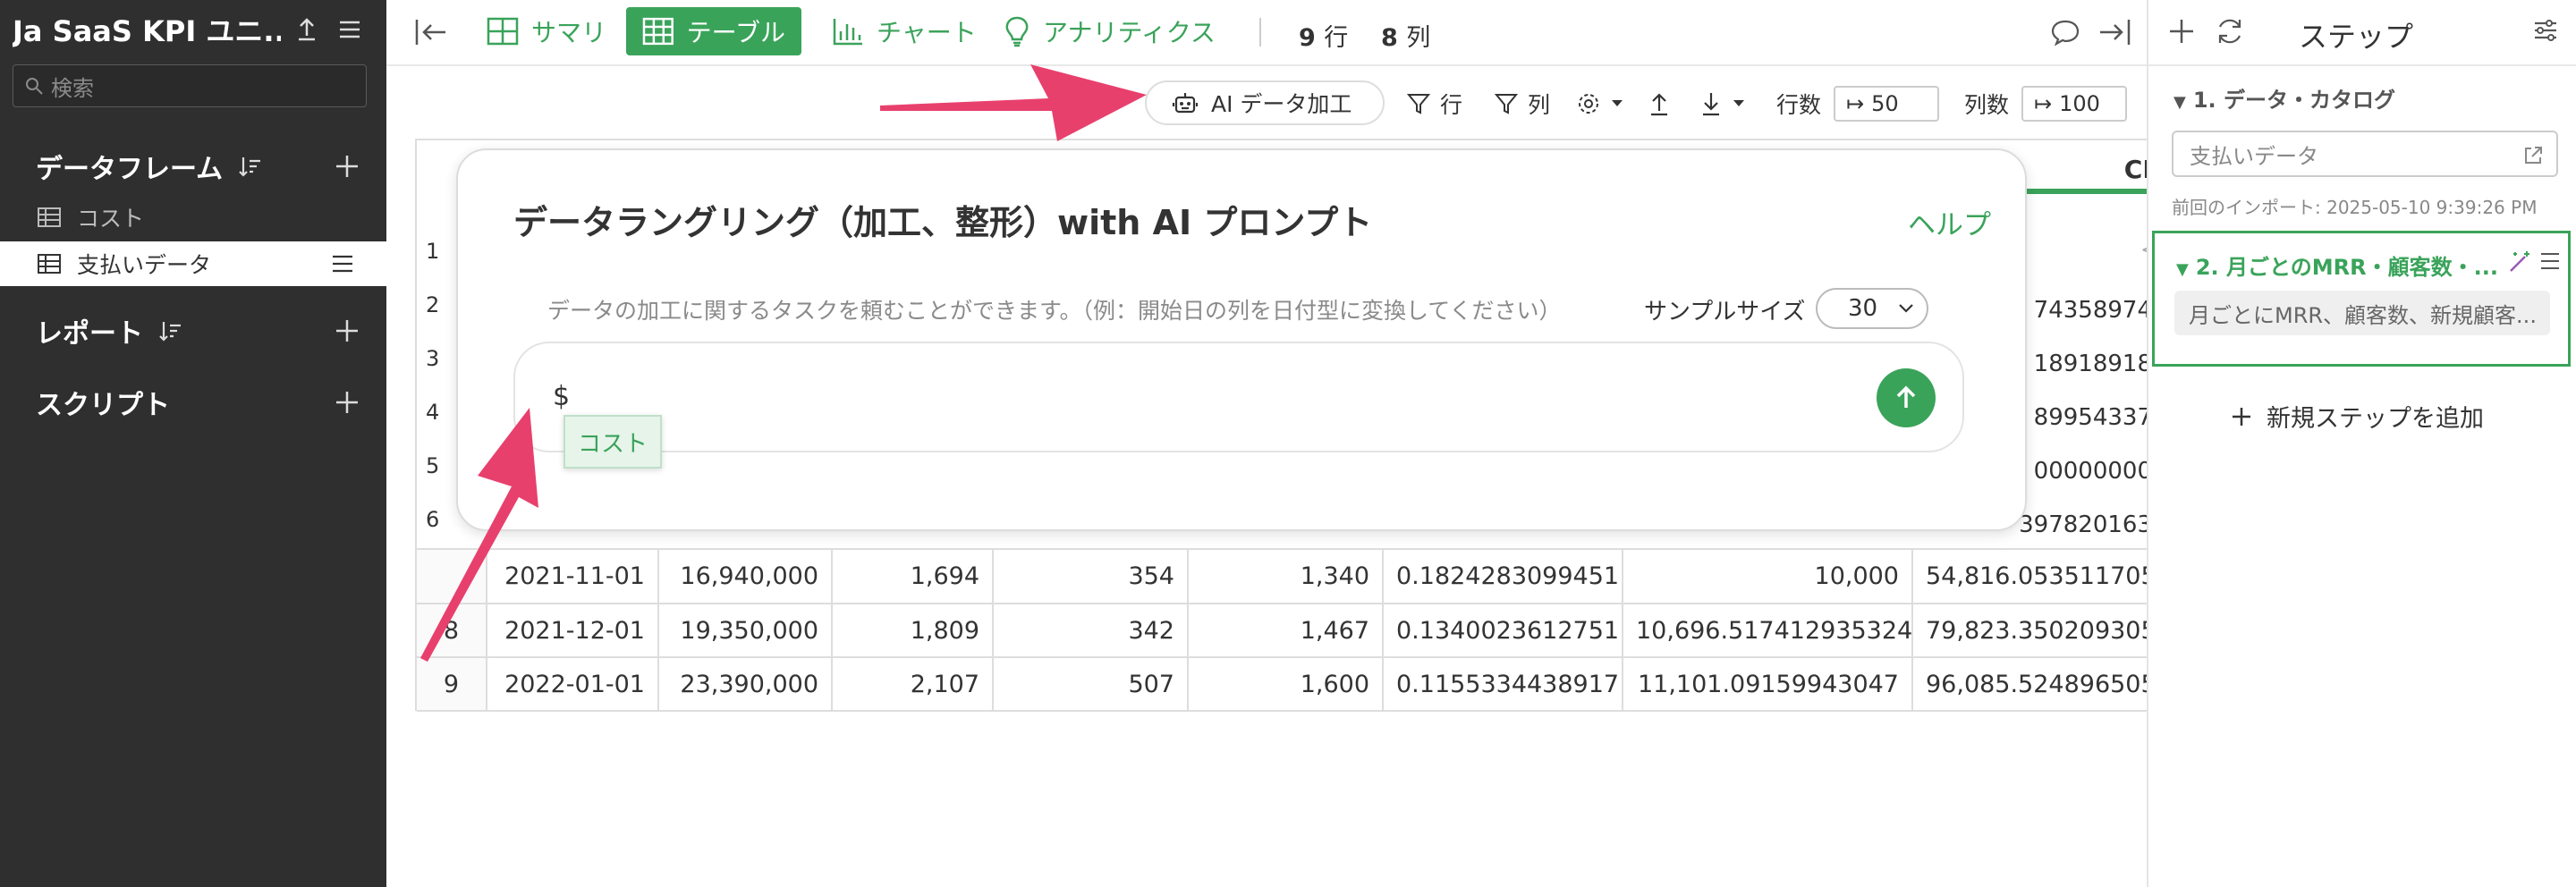 This screenshot has height=887, width=2576. I want to click on column-limit-input: ↦ 100, so click(2074, 104).